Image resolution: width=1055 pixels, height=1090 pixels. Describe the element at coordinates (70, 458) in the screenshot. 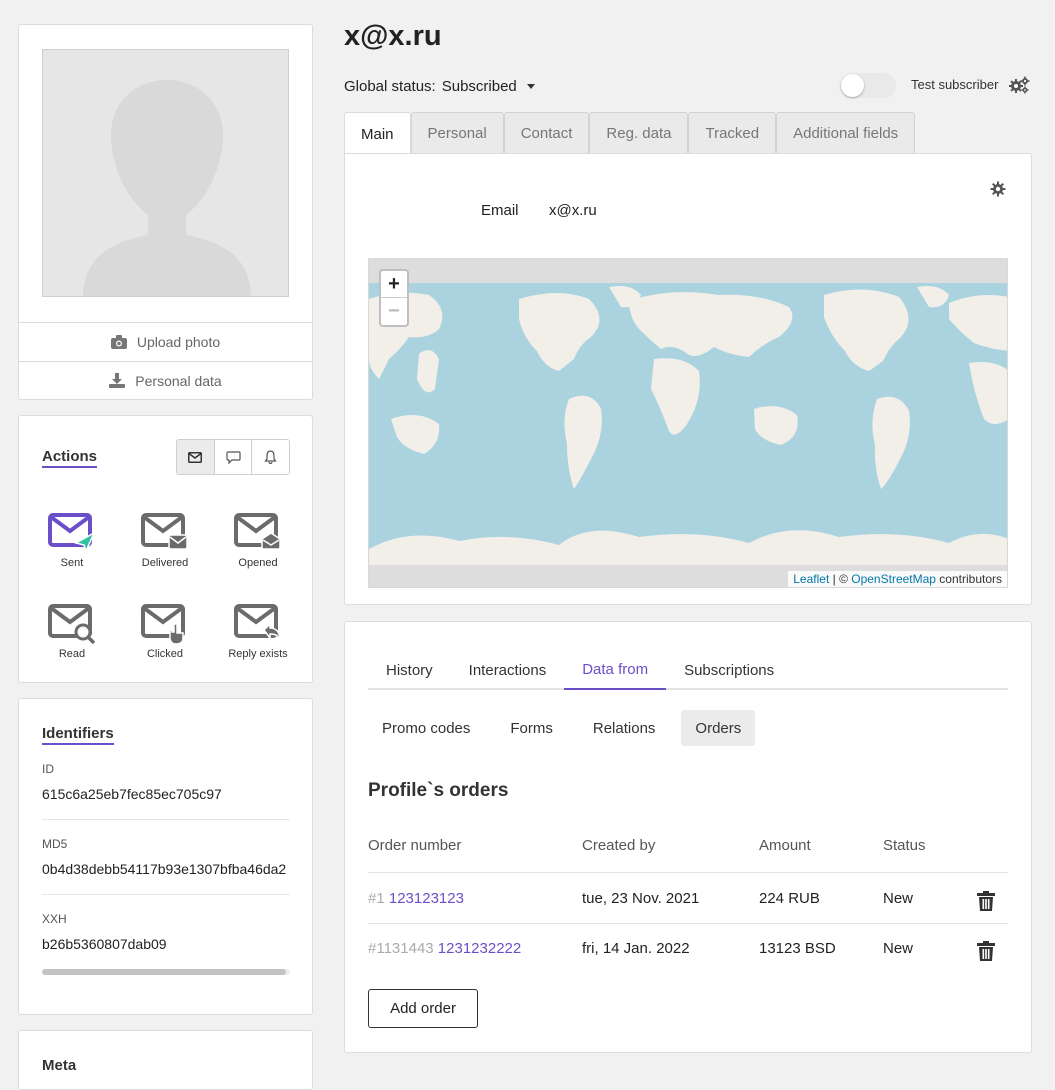

I see `actions-title: Actions` at that location.